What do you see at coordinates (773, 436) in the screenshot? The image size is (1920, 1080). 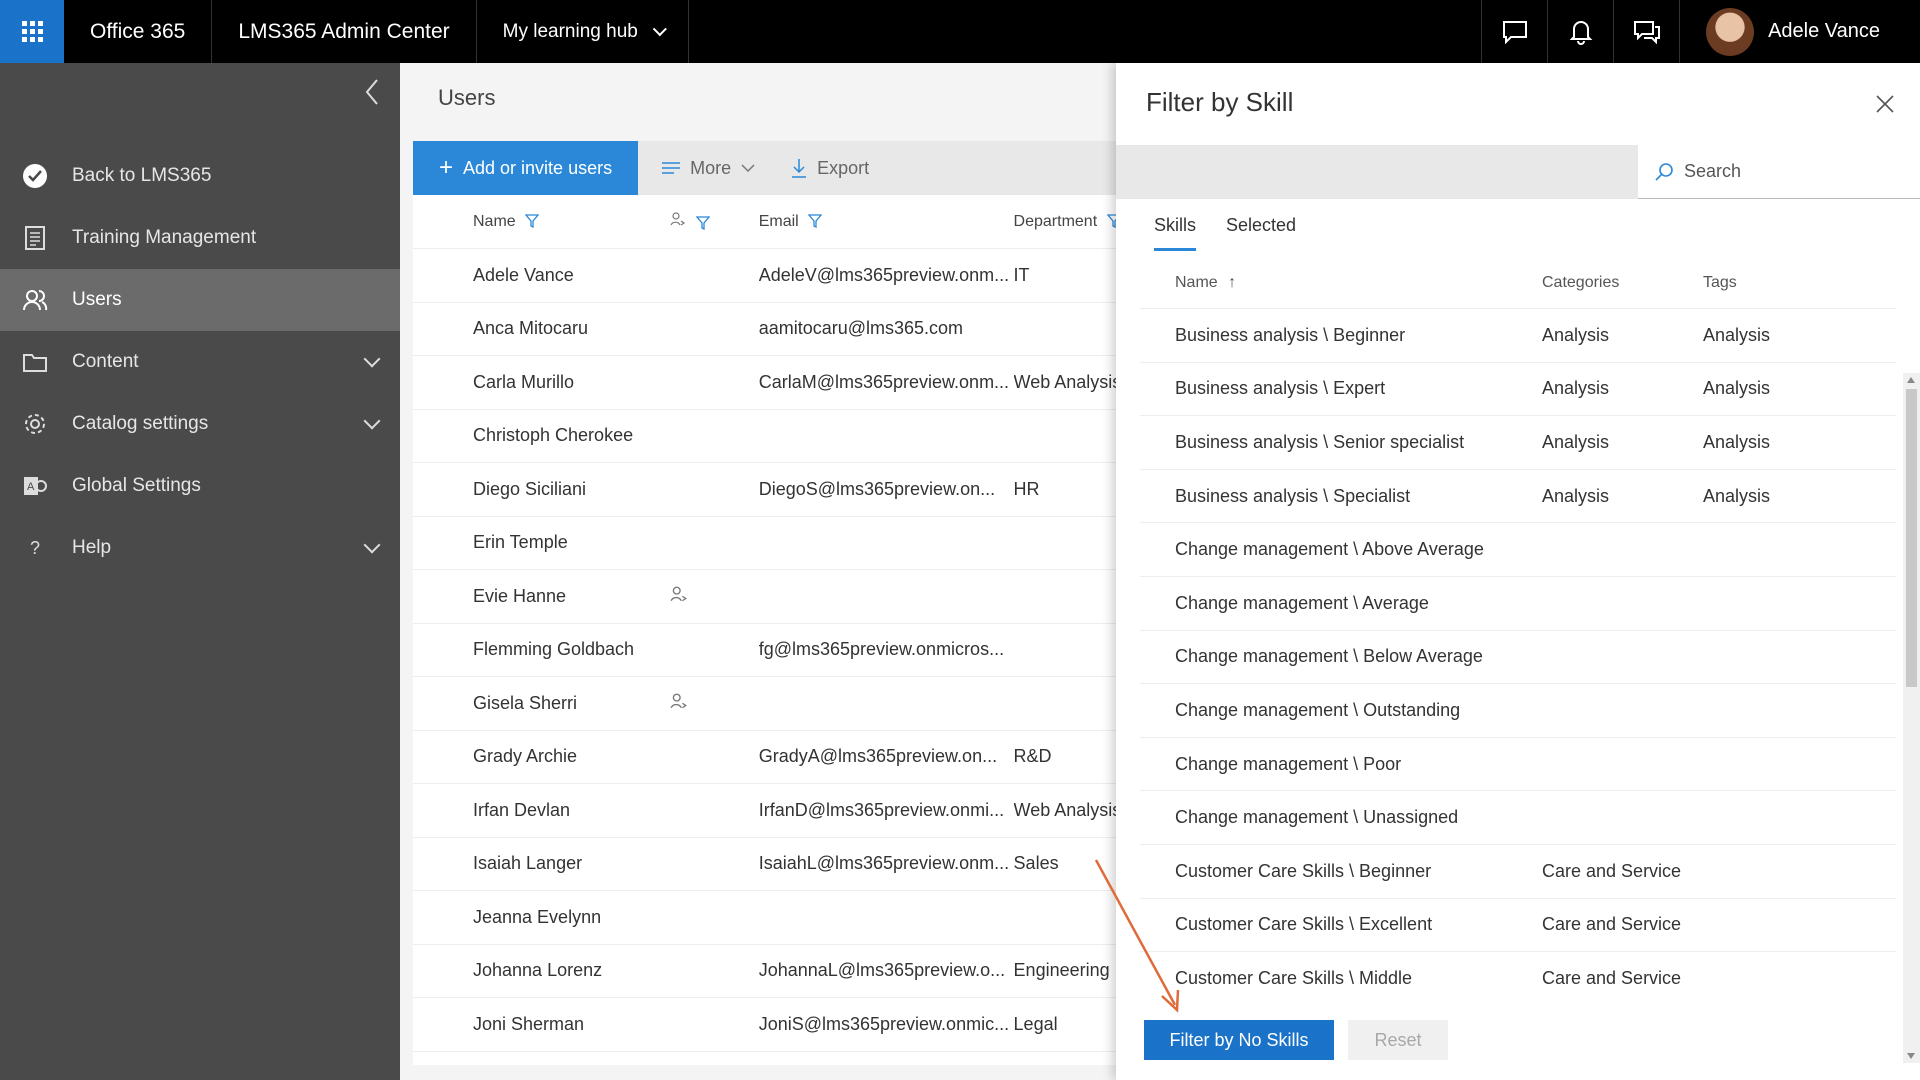 I see `table-row: Christoph Cherokee` at bounding box center [773, 436].